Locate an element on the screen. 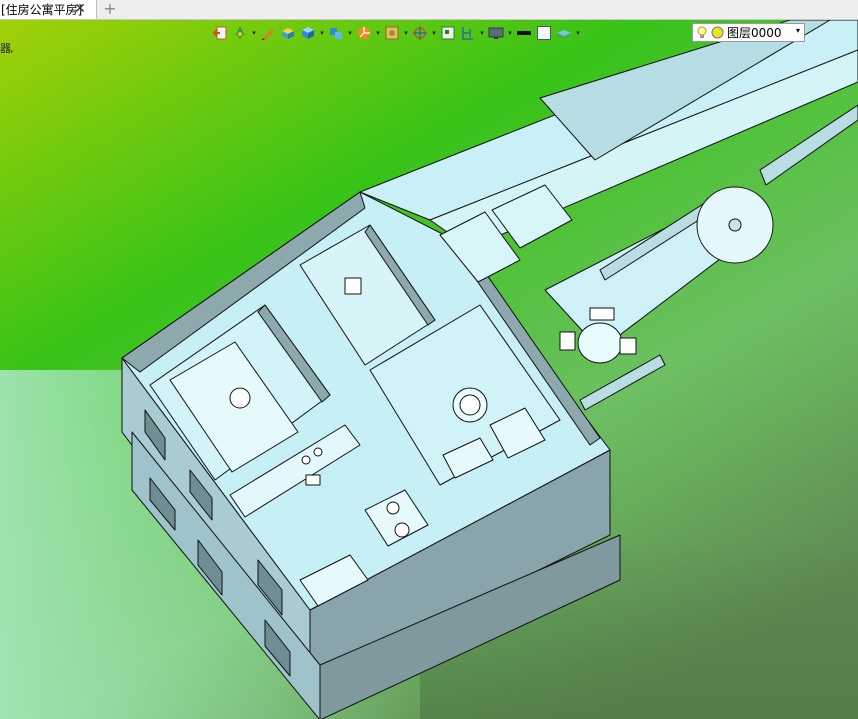 This screenshot has height=719, width=858. layer-name: 图层0000 is located at coordinates (754, 33).